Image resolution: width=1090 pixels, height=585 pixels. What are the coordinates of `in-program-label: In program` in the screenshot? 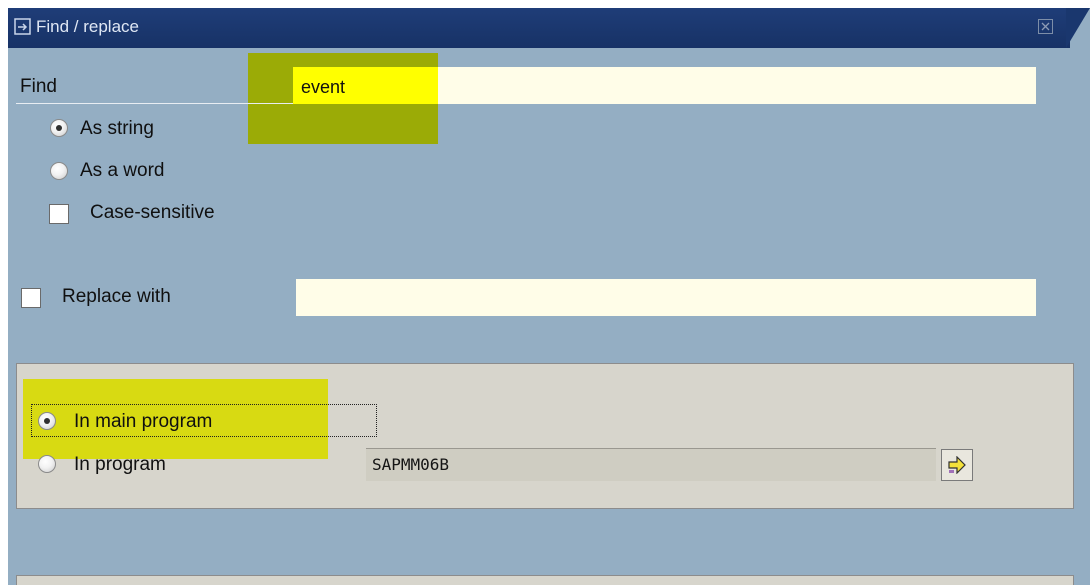 It's located at (120, 464).